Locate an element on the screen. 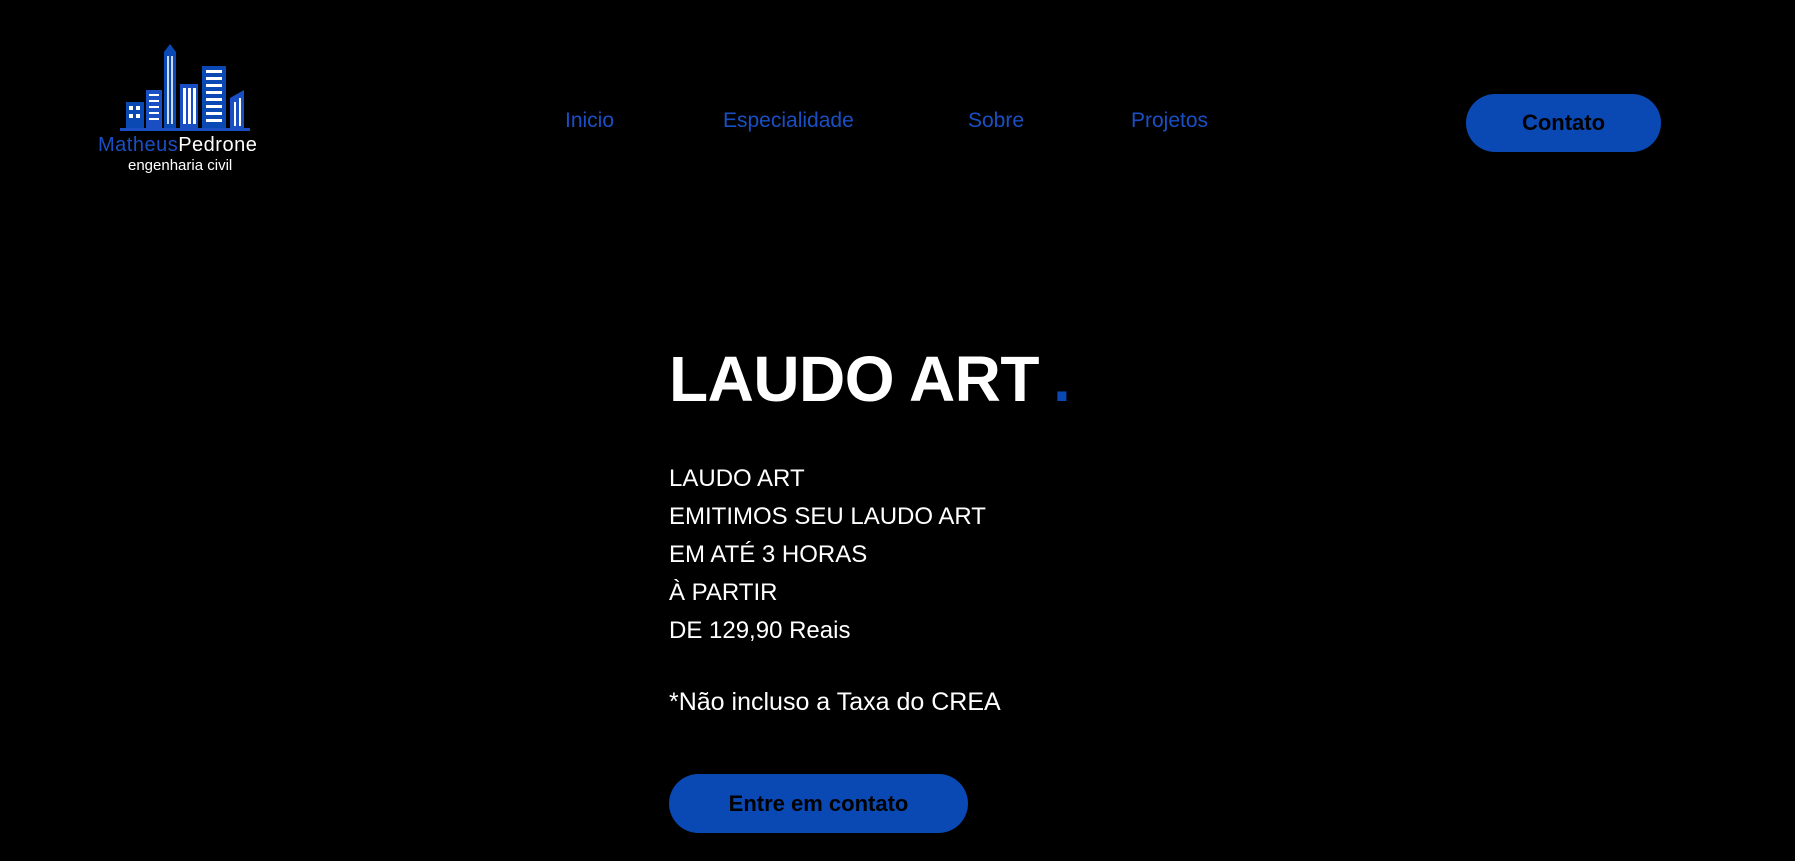 Image resolution: width=1795 pixels, height=861 pixels. contact-button: Contato is located at coordinates (1563, 123).